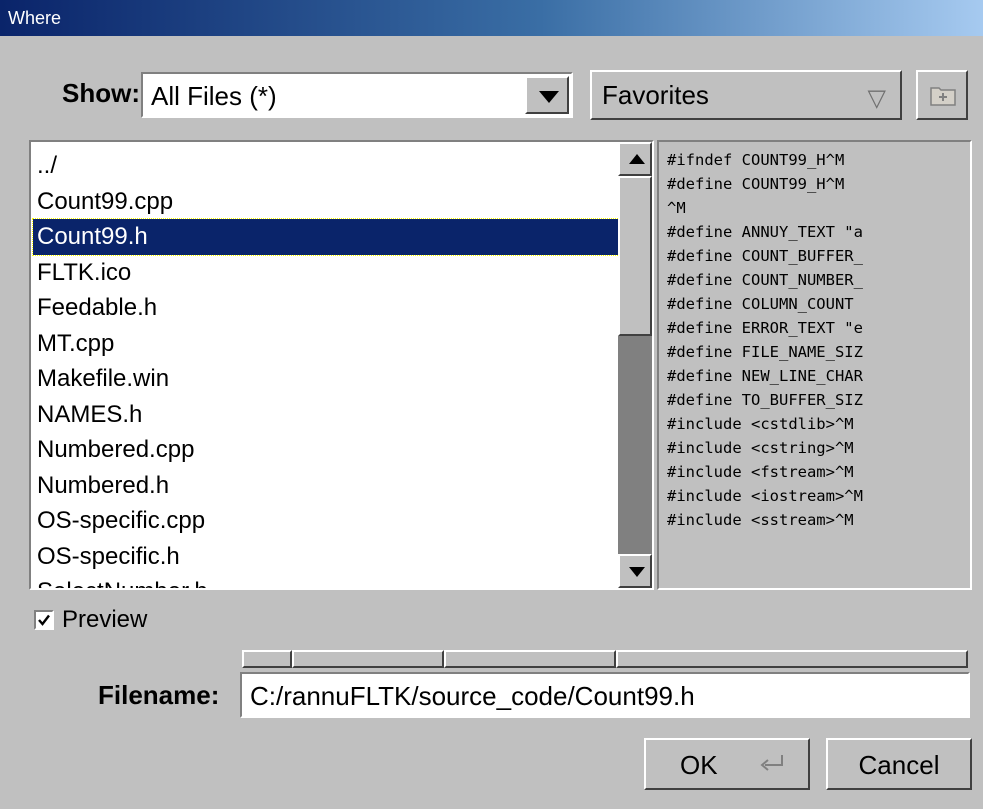  What do you see at coordinates (765, 256) in the screenshot?
I see `preview-line: #define COUNT_BUFFER_` at bounding box center [765, 256].